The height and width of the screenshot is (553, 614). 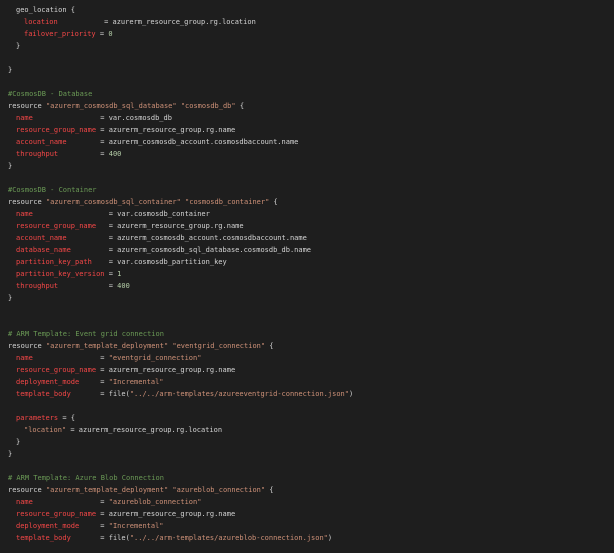 I want to click on code-line: name = var.cosmosdb_db, so click(x=311, y=118).